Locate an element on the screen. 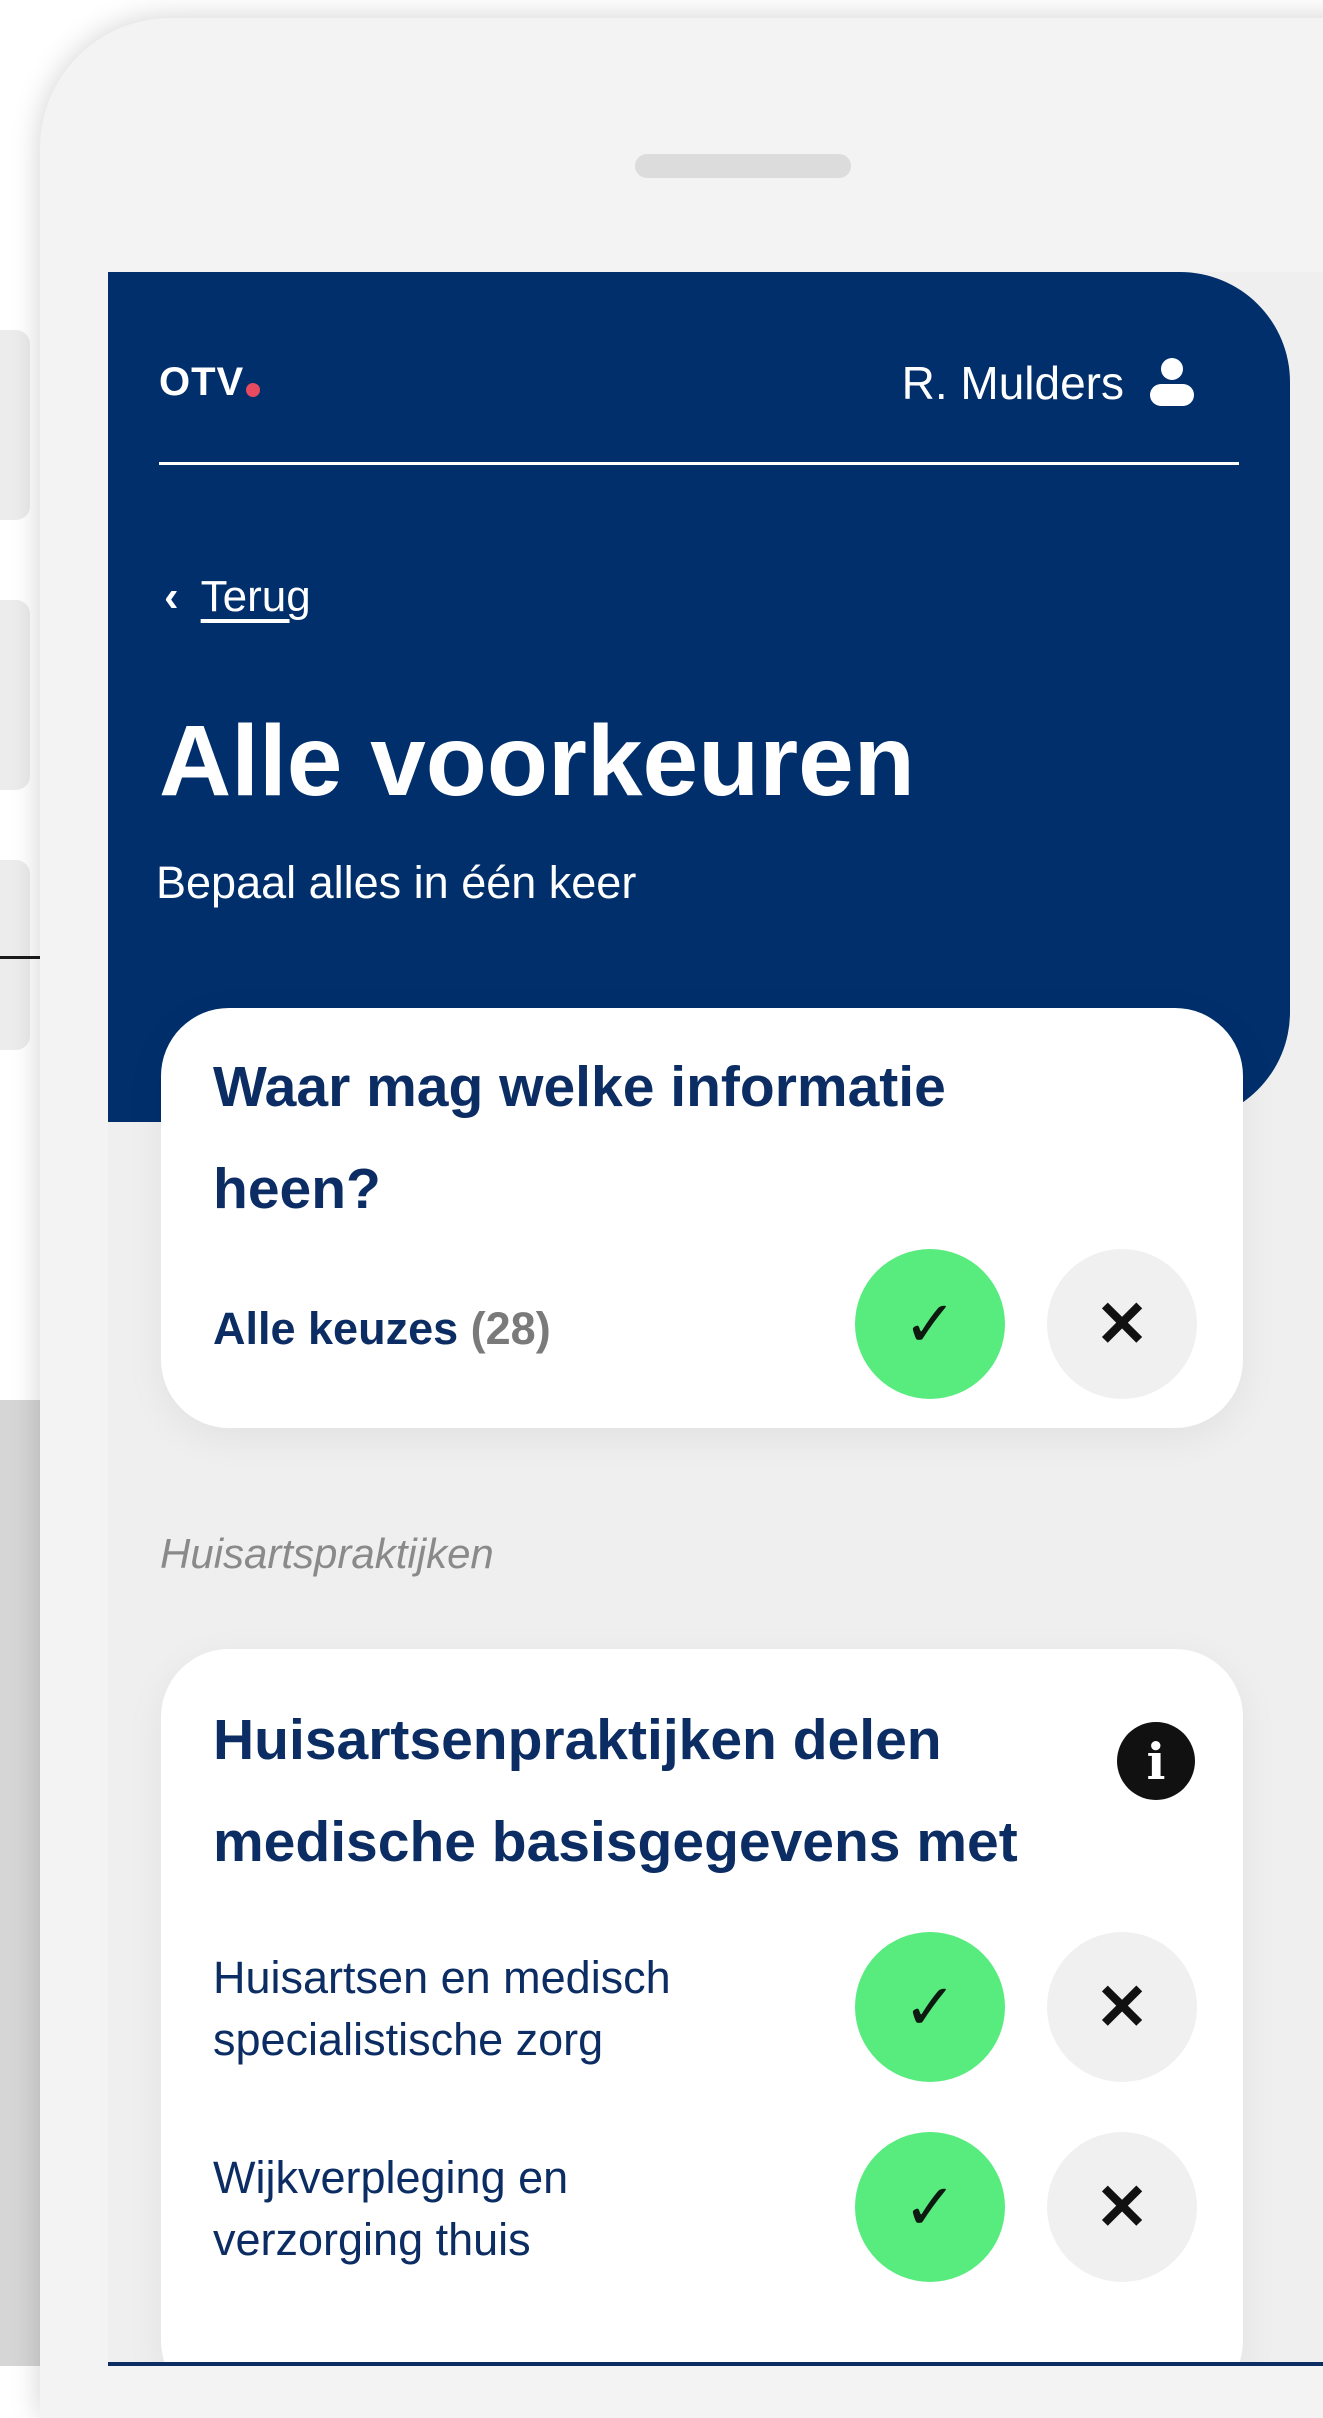 The image size is (1323, 2418). logo-dot-icon is located at coordinates (253, 390).